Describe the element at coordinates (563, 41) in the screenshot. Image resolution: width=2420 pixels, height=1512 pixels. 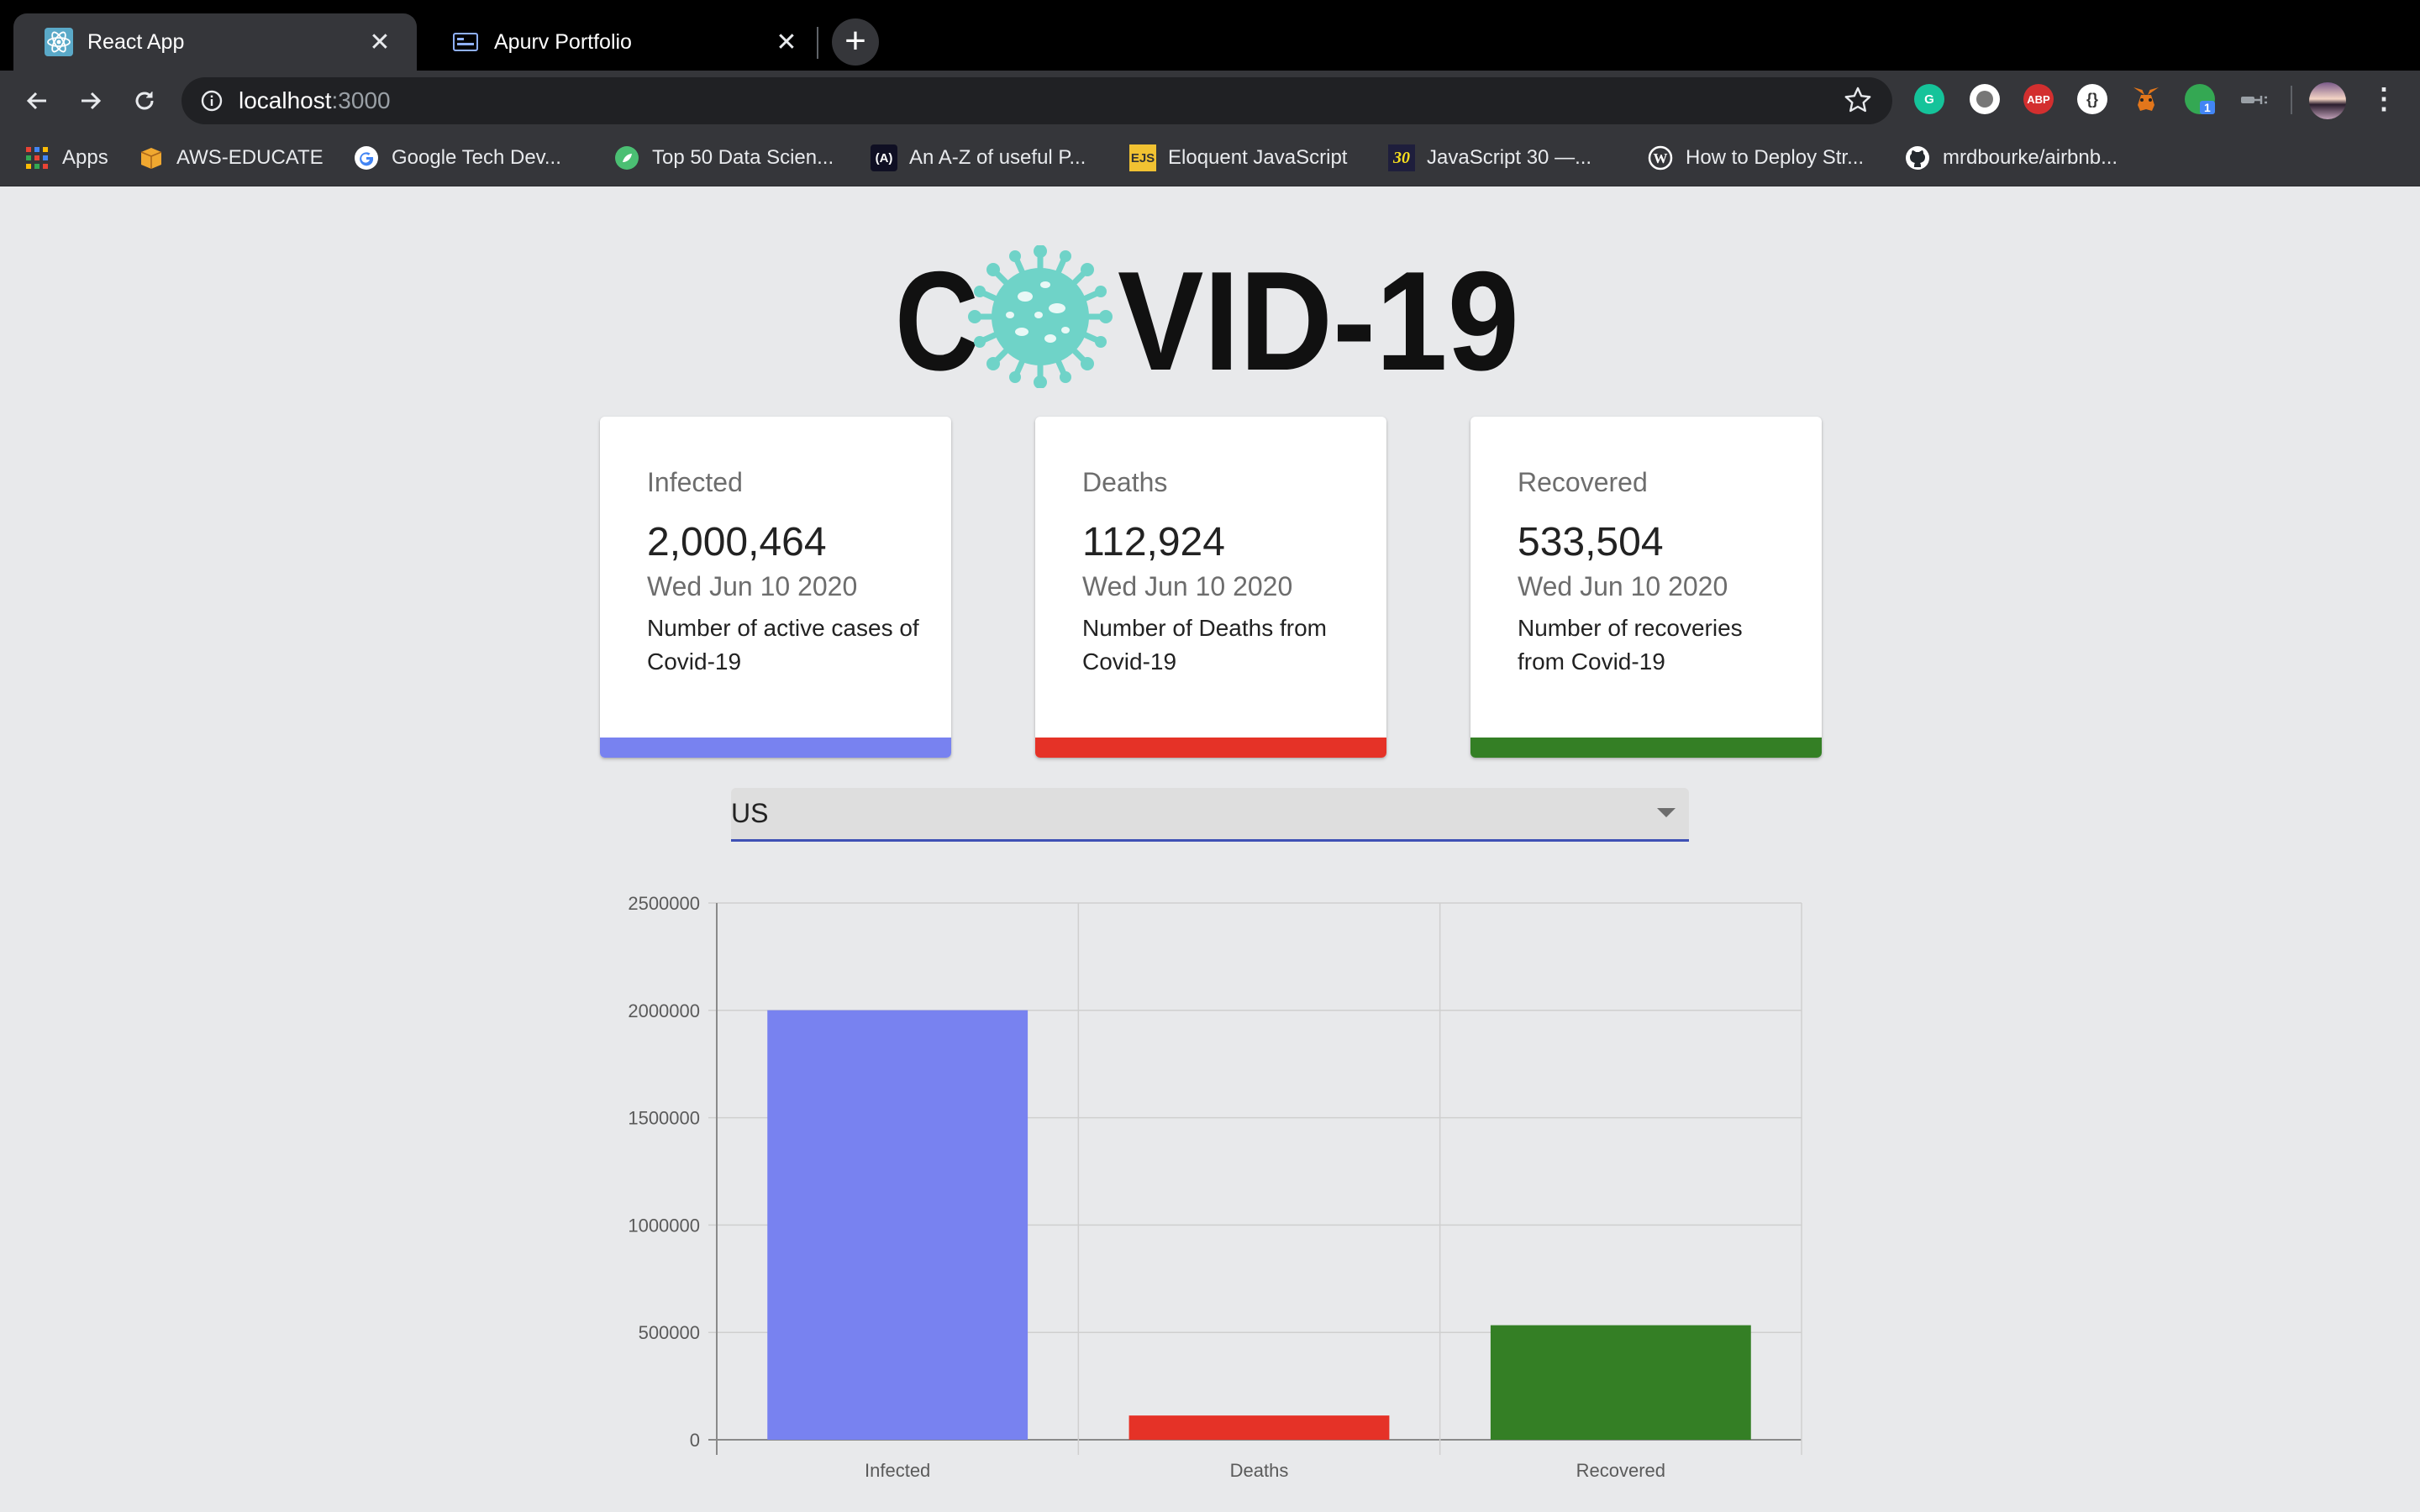
I see `tab-title: Apurv Portfolio` at that location.